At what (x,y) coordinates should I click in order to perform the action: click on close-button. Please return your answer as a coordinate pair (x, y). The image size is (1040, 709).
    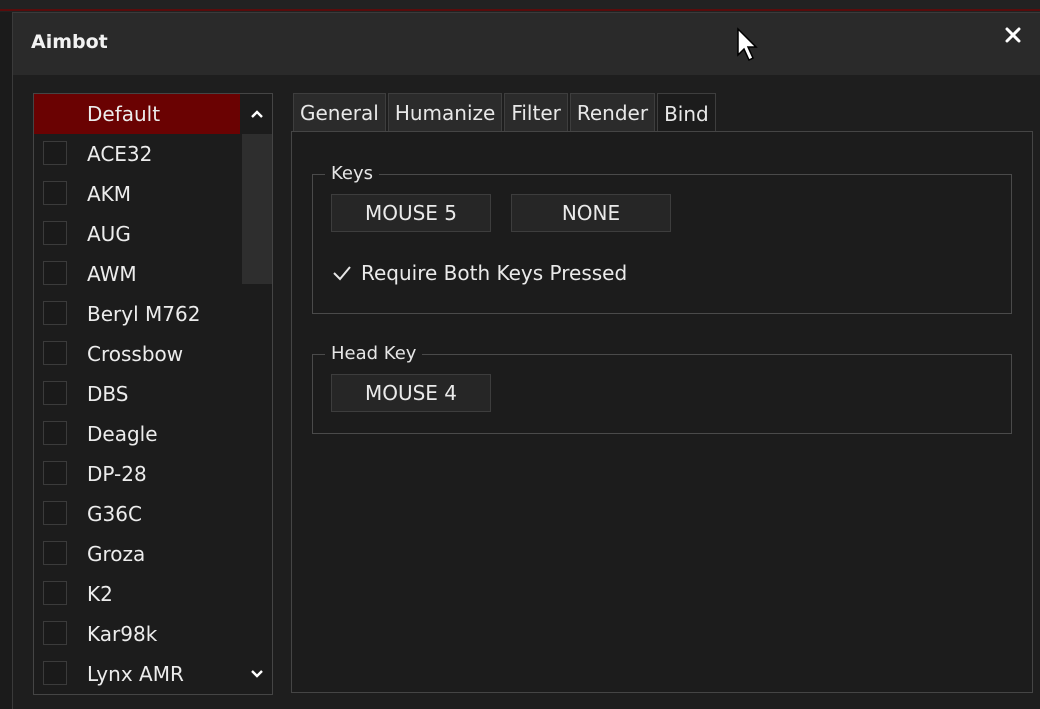
    Looking at the image, I should click on (1013, 35).